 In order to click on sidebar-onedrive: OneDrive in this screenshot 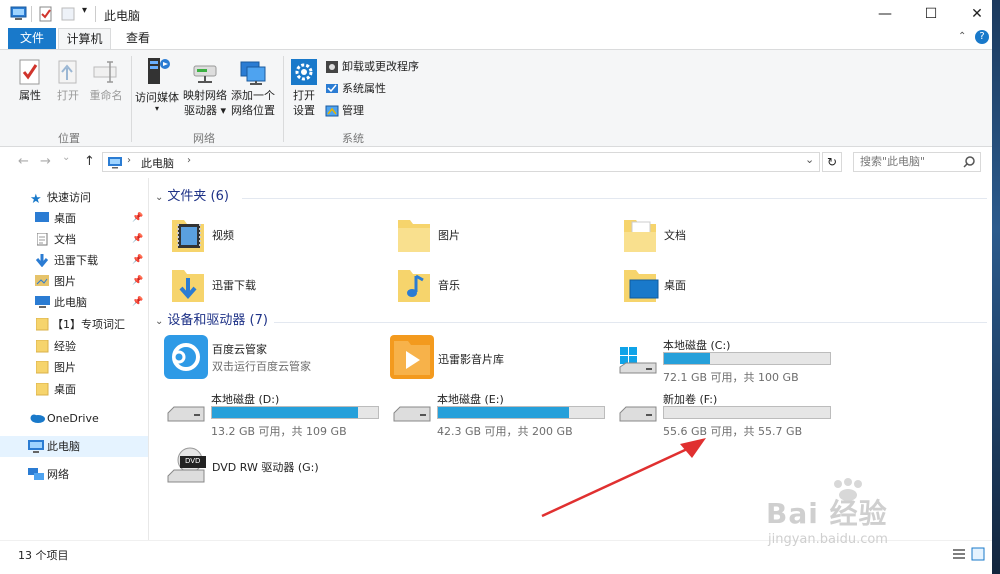, I will do `click(74, 418)`.